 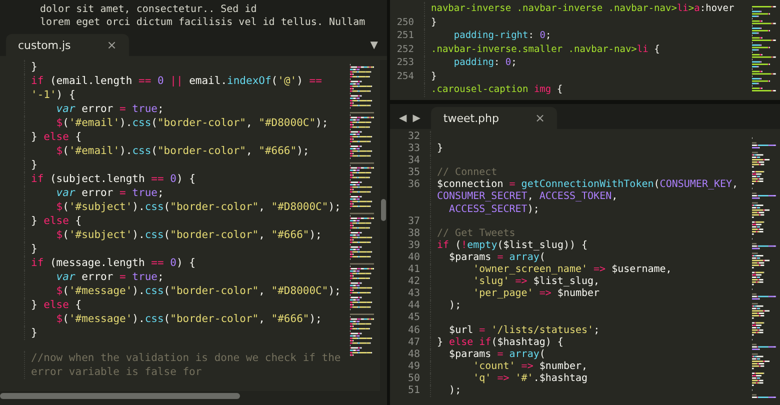 What do you see at coordinates (413, 222) in the screenshot?
I see `line-number: 37` at bounding box center [413, 222].